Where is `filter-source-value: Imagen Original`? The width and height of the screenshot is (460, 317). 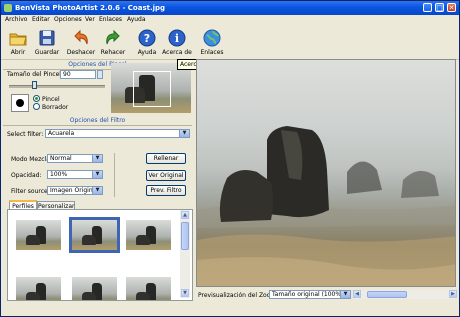 filter-source-value: Imagen Original is located at coordinates (74, 190).